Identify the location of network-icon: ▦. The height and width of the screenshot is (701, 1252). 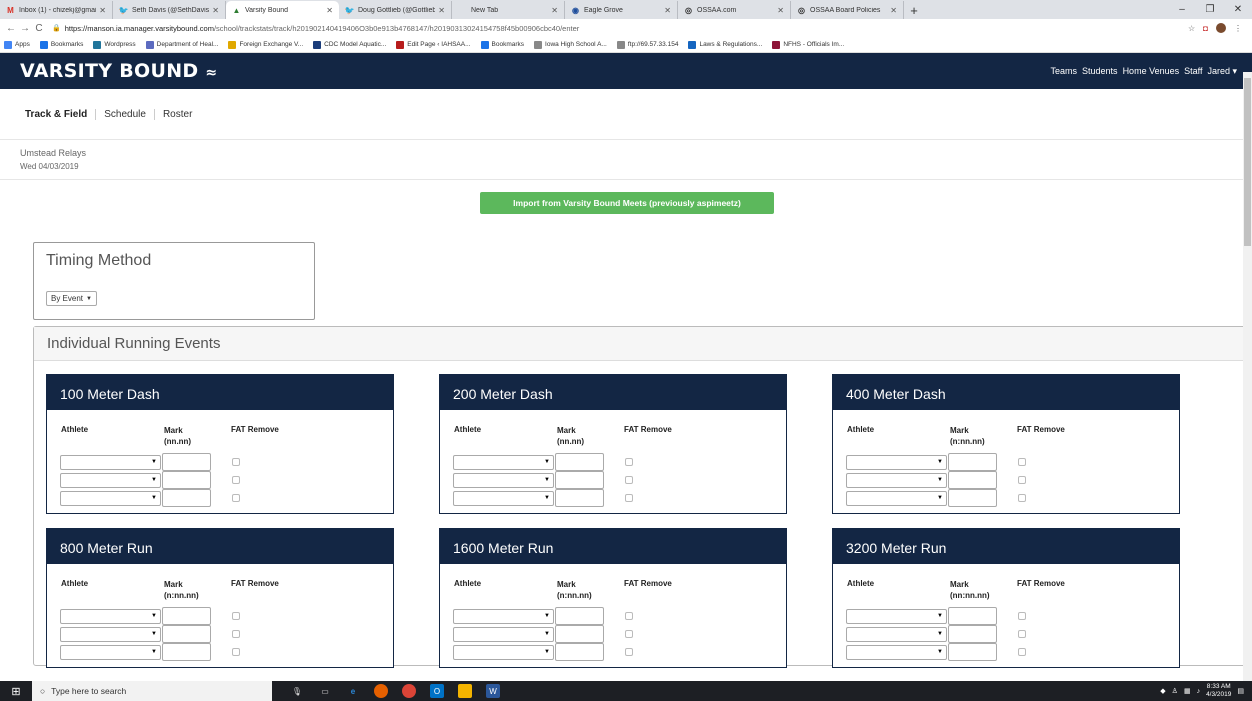
(1187, 691).